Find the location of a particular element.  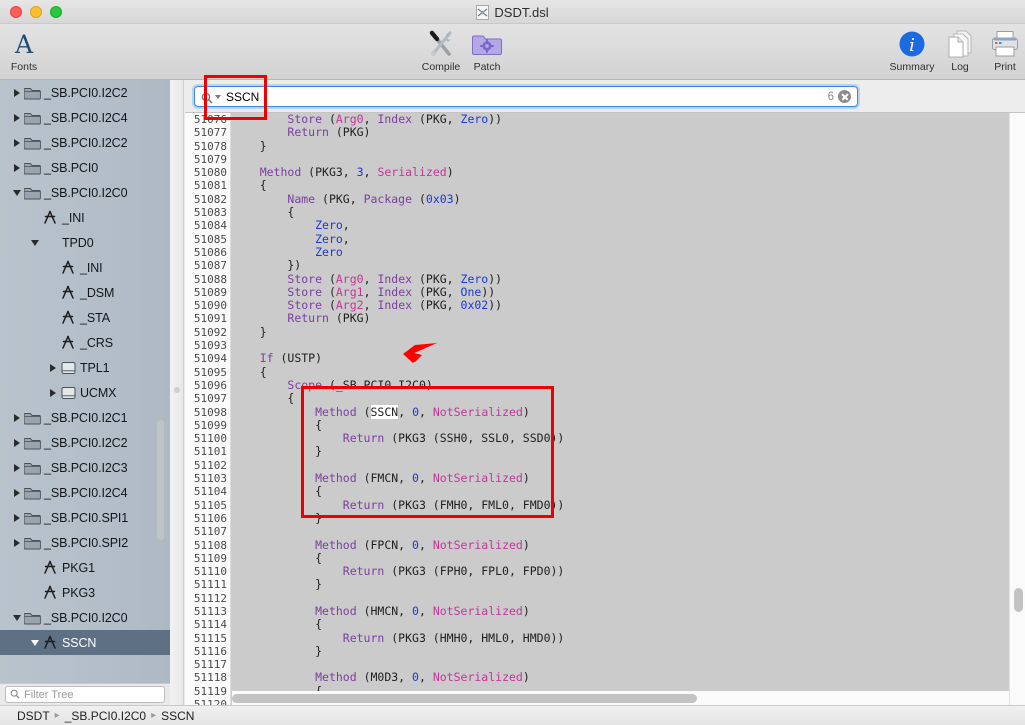

horizontal-scrollbar is located at coordinates (628, 698).